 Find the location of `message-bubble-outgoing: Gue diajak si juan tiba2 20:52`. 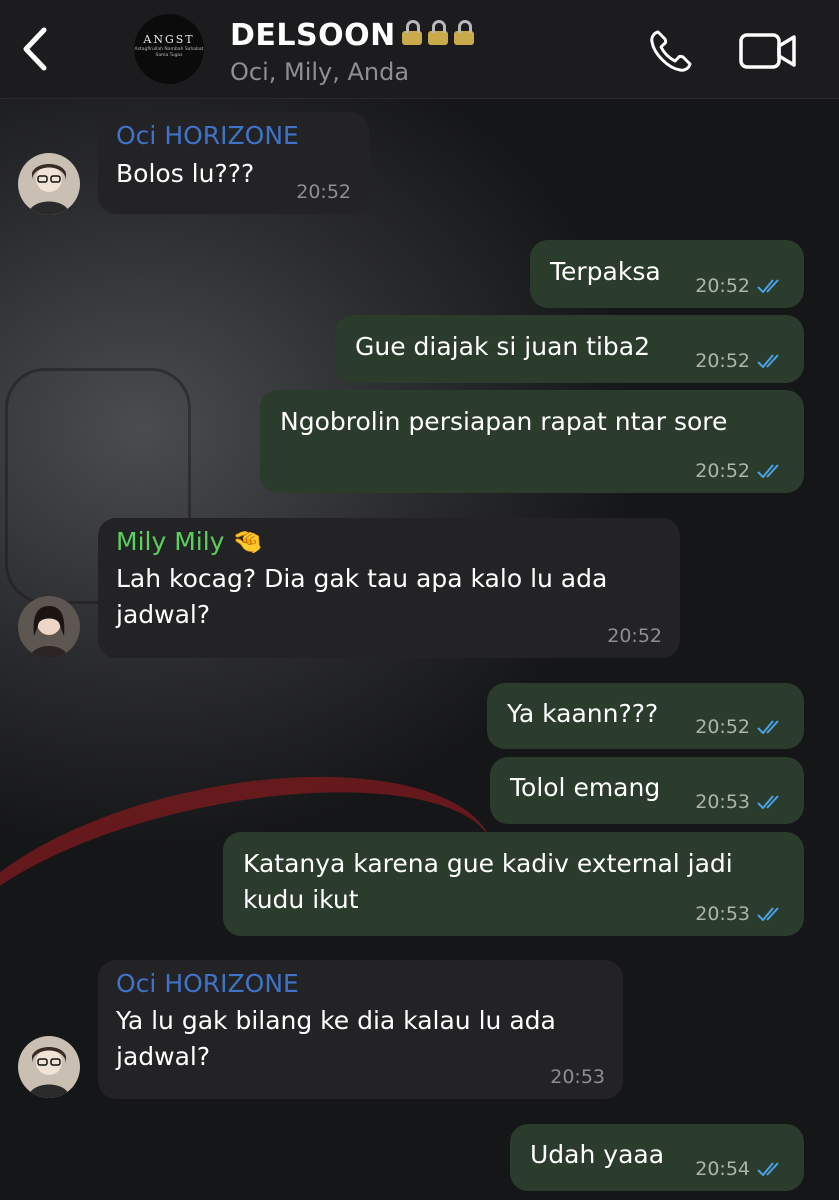

message-bubble-outgoing: Gue diajak si juan tiba2 20:52 is located at coordinates (569, 349).